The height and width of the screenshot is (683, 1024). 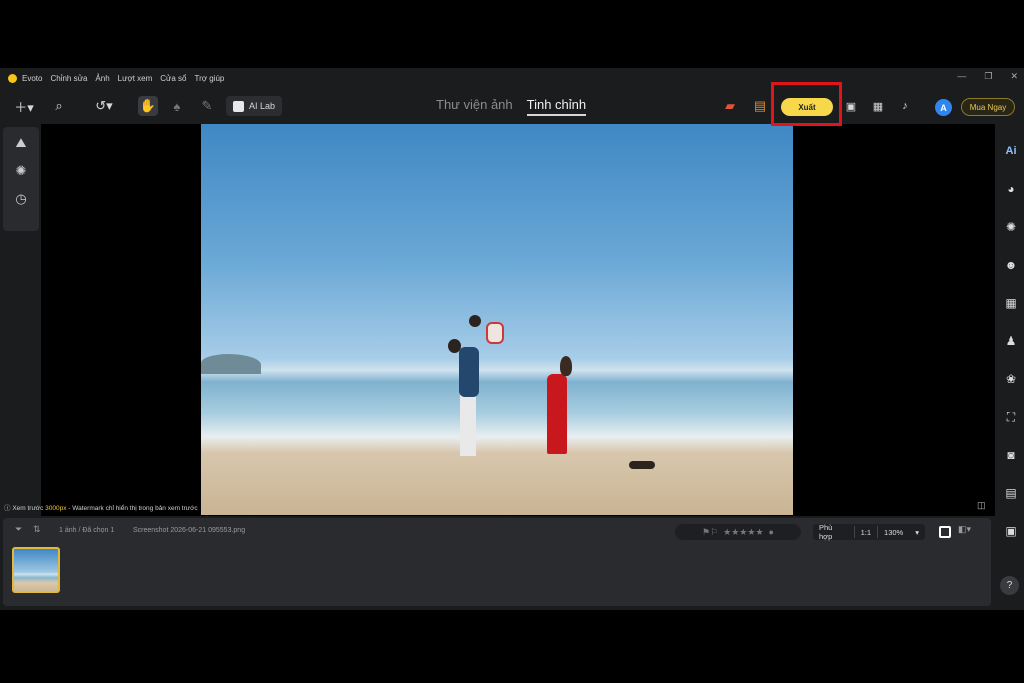 I want to click on photo-hill, so click(x=231, y=364).